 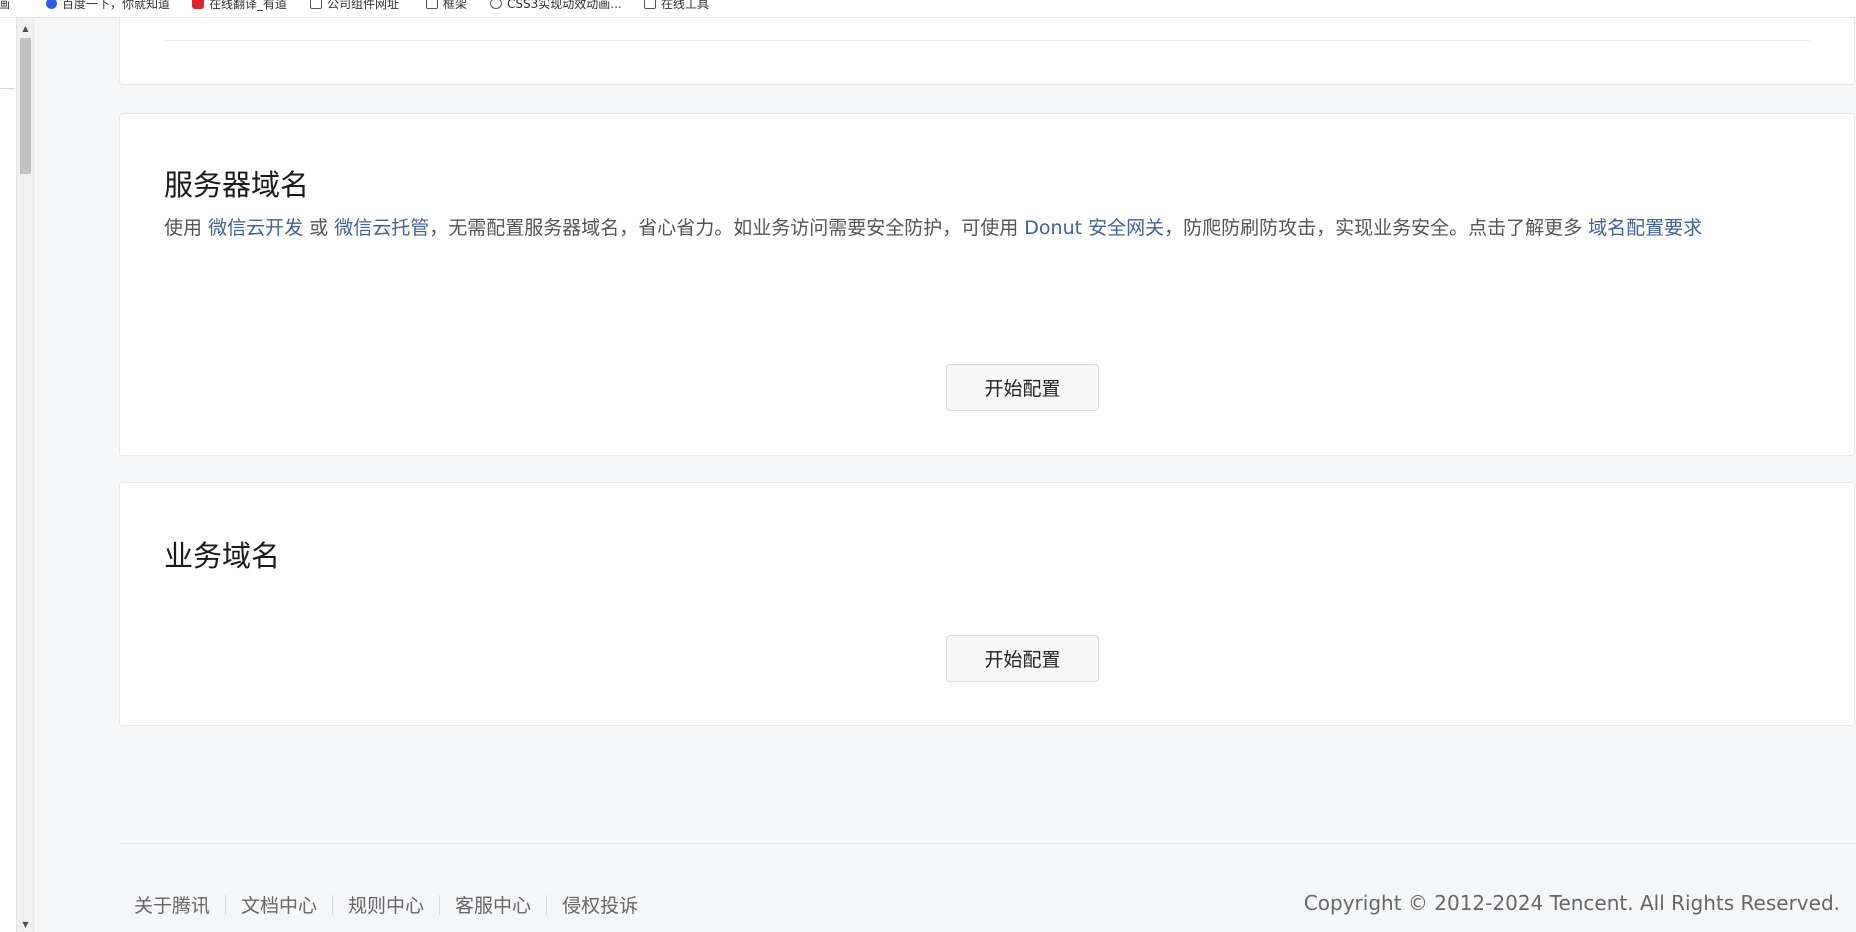 What do you see at coordinates (5, 6) in the screenshot?
I see `bookmark-item: 动画` at bounding box center [5, 6].